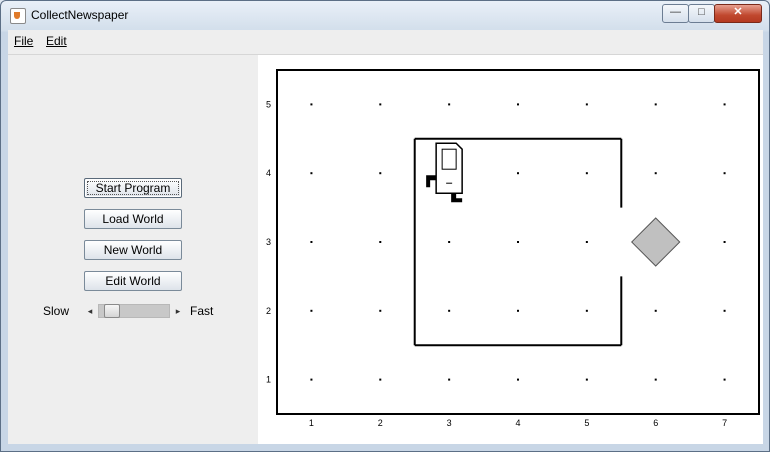 This screenshot has width=770, height=452. I want to click on menu-file: File, so click(23, 41).